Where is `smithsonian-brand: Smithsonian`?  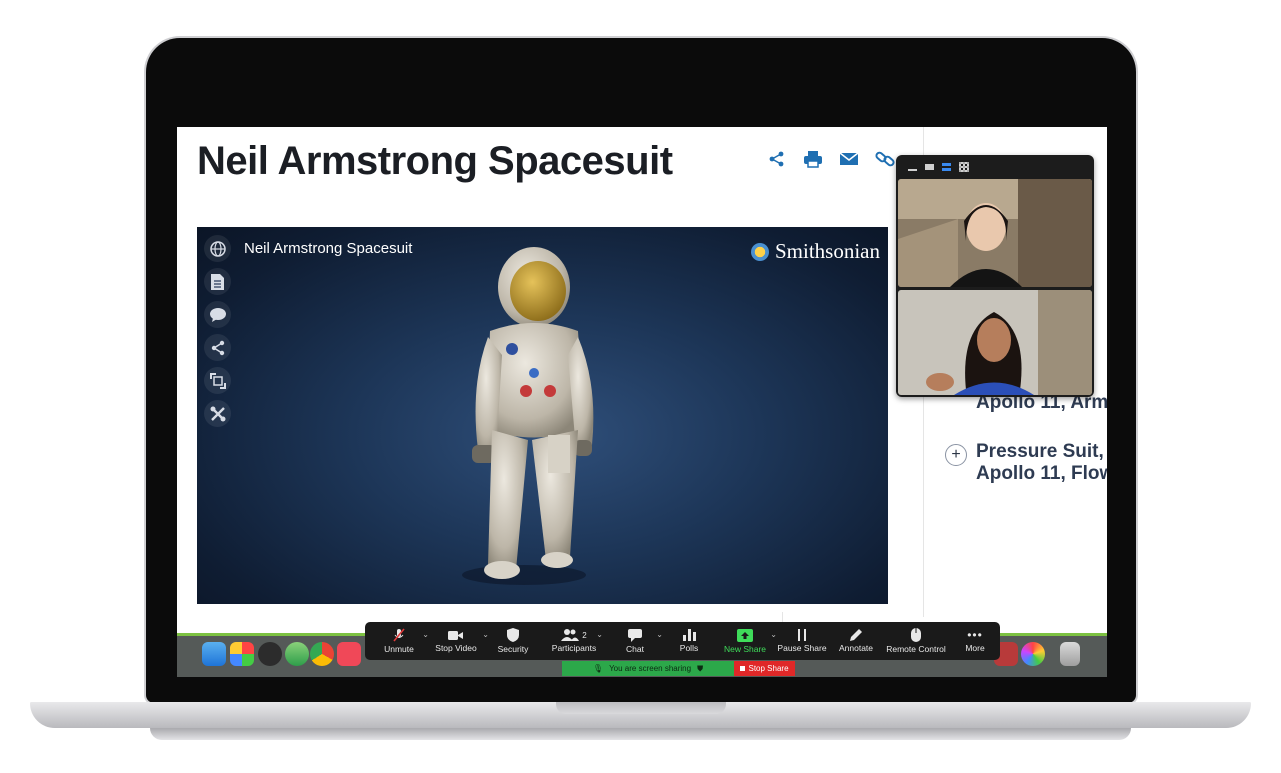 smithsonian-brand: Smithsonian is located at coordinates (827, 251).